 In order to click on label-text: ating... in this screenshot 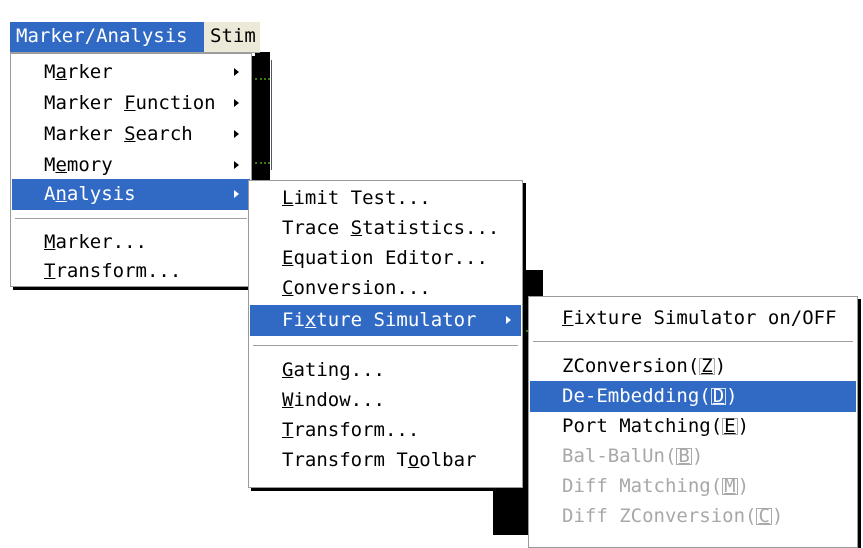, I will do `click(339, 370)`.